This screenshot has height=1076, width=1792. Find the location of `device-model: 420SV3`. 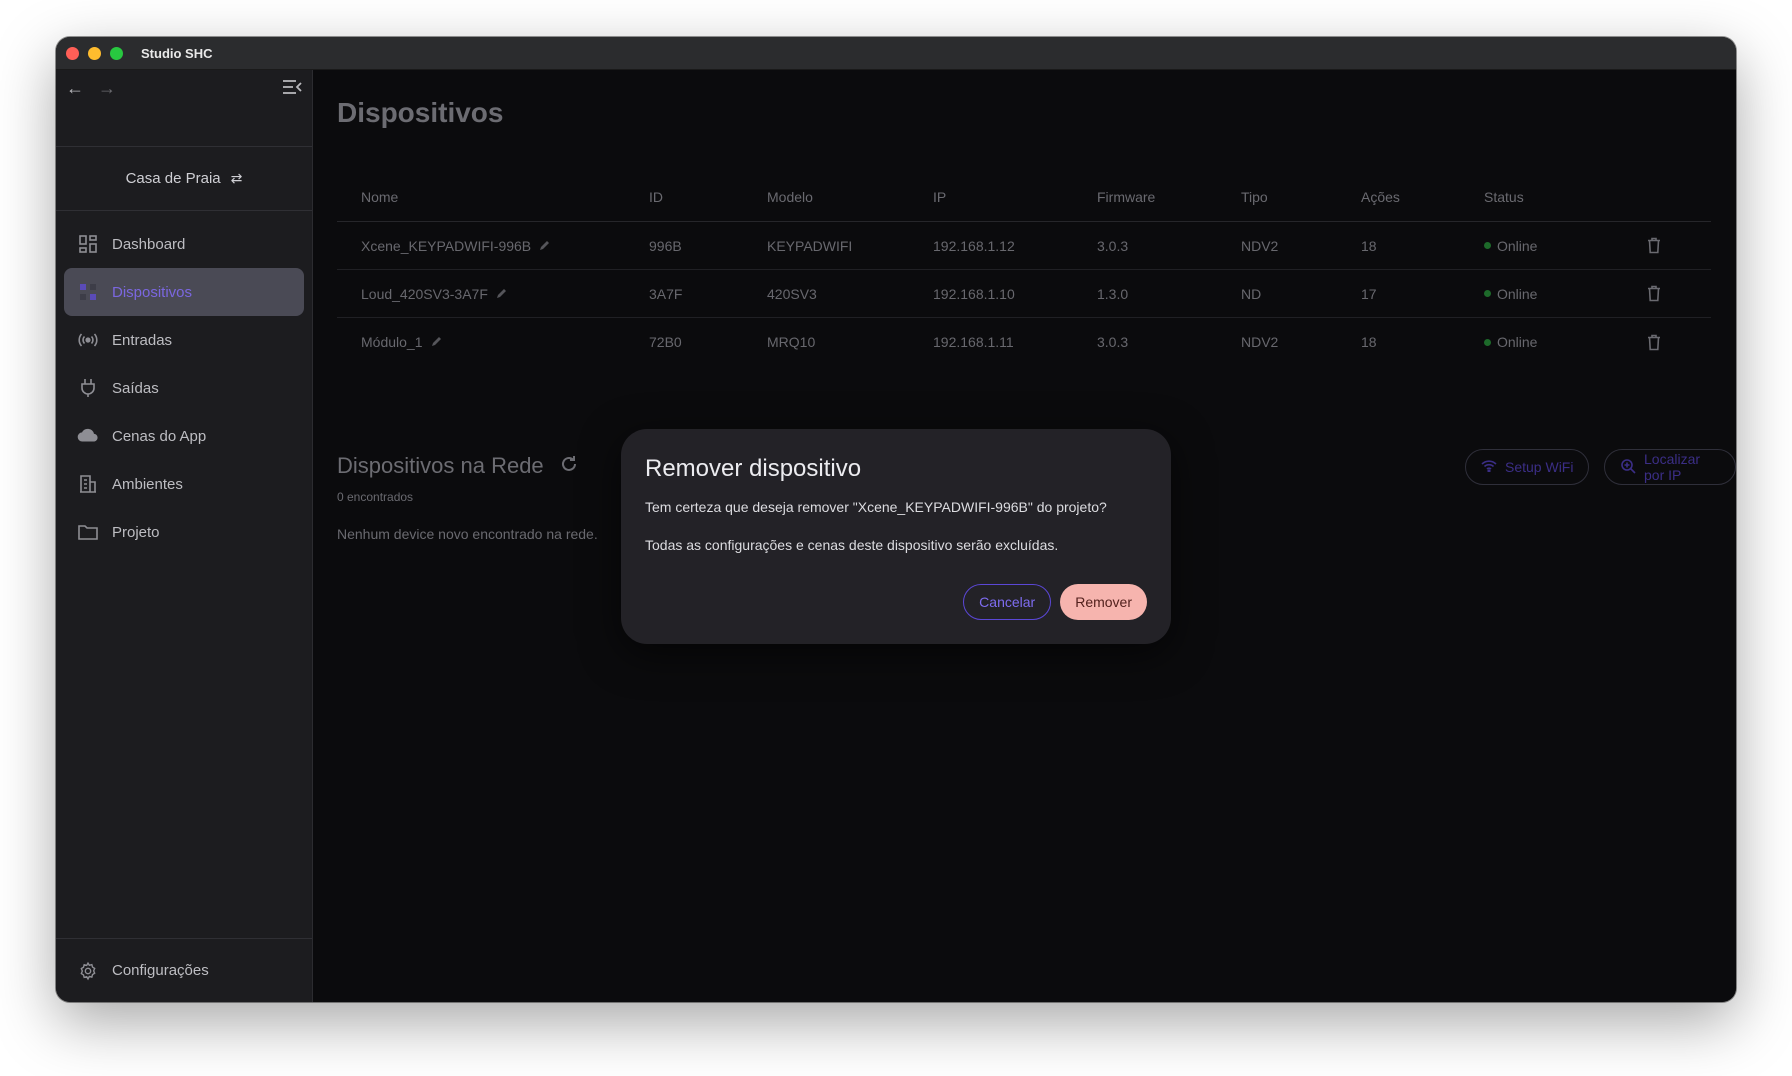

device-model: 420SV3 is located at coordinates (792, 293).